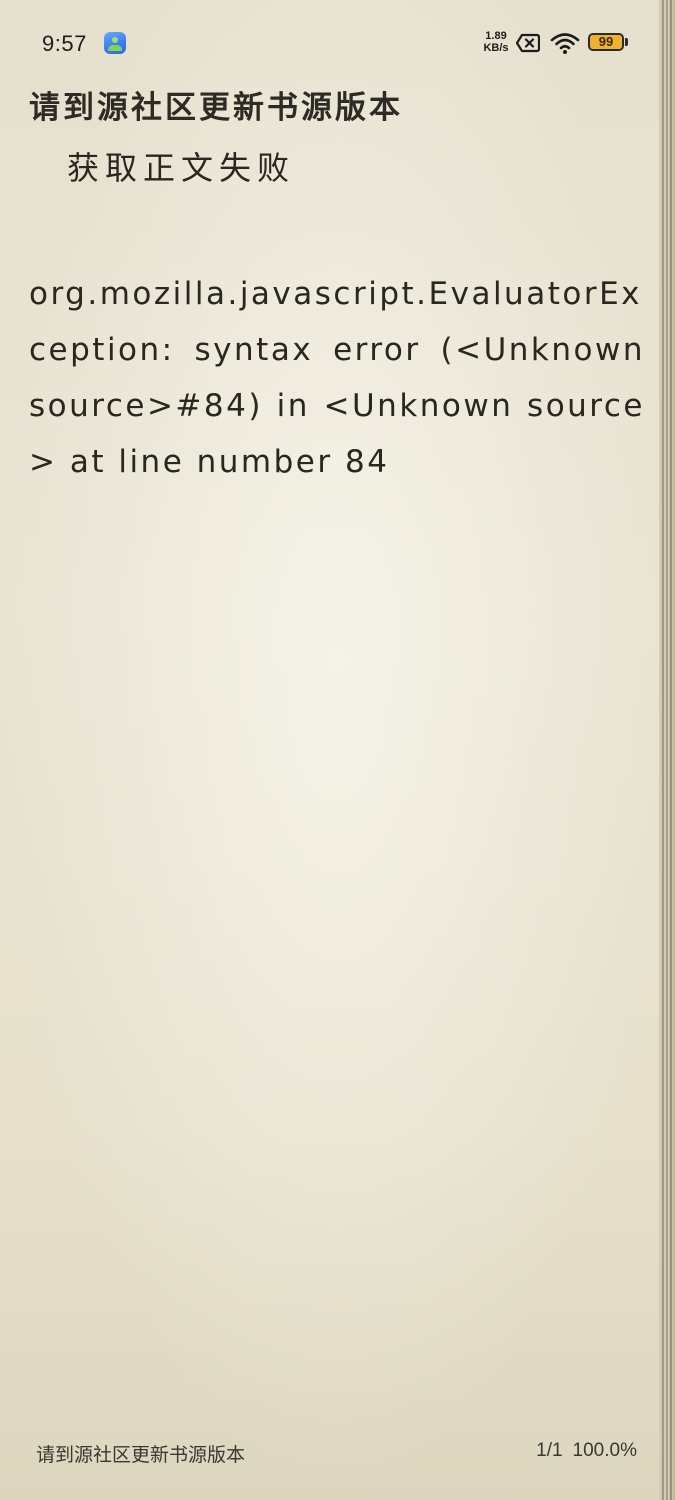 This screenshot has width=675, height=1500. Describe the element at coordinates (329, 1470) in the screenshot. I see `reader-footer: 请到源社区更新书源版本 1/1 100.0%` at that location.